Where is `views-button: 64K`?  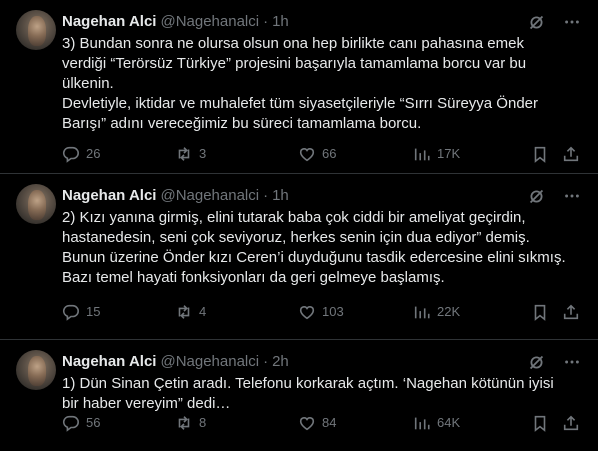 views-button: 64K is located at coordinates (436, 423).